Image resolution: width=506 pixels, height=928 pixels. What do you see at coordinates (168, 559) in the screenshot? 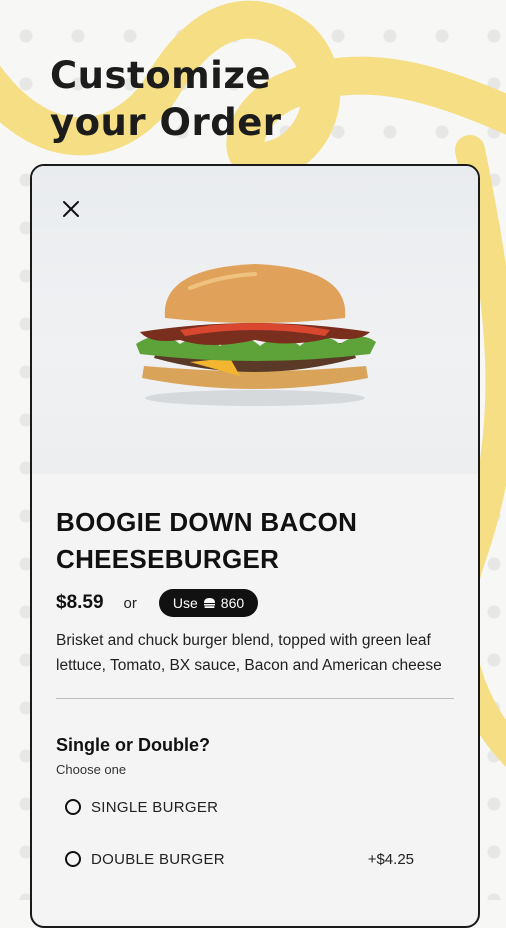
I see `product-title-line-2: CHEESEBURGER` at bounding box center [168, 559].